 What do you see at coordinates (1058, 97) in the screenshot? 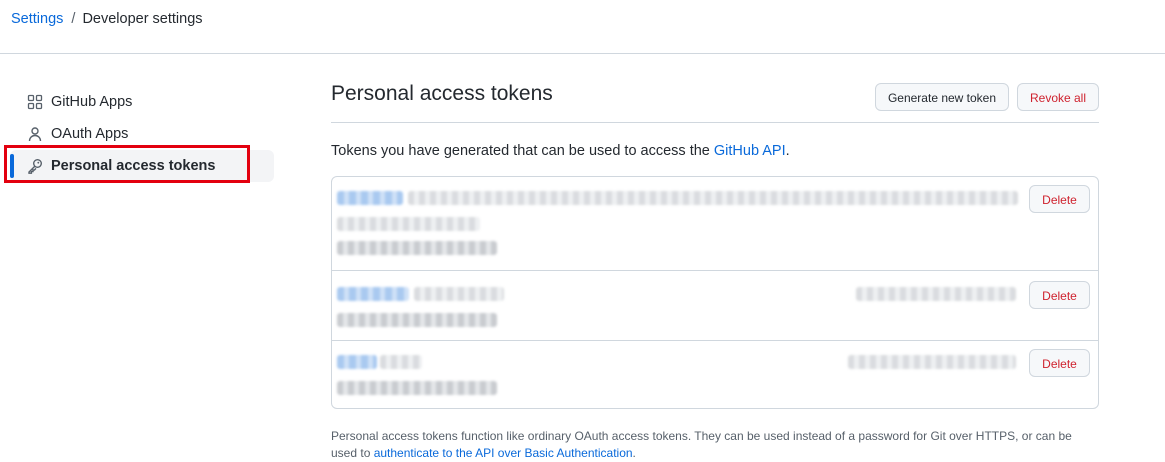
I see `revoke-all-button: Revoke all` at bounding box center [1058, 97].